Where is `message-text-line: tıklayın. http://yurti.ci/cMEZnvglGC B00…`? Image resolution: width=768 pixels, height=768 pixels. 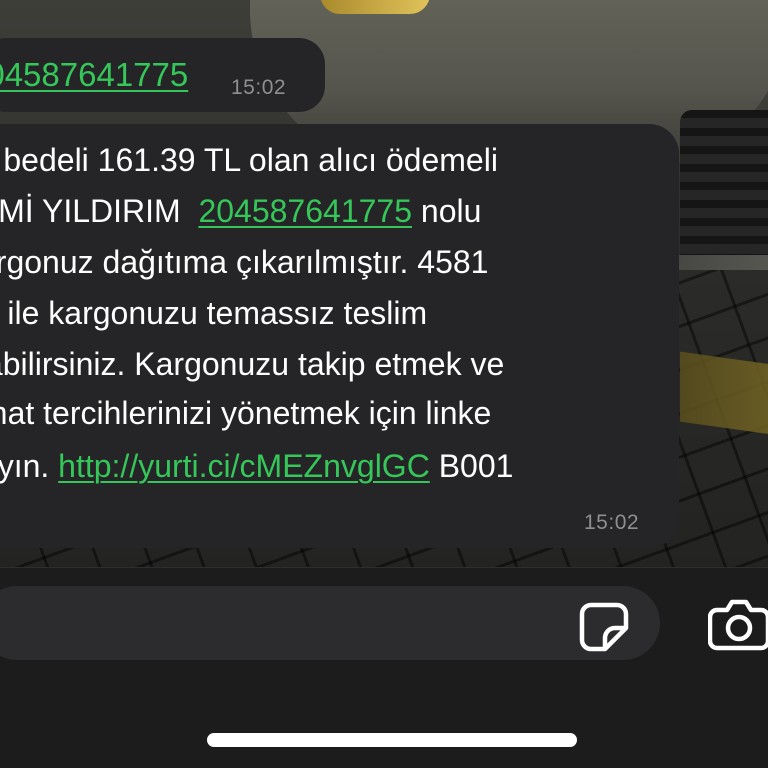
message-text-line: tıklayın. http://yurti.ci/cMEZnvglGC B00… is located at coordinates (257, 466).